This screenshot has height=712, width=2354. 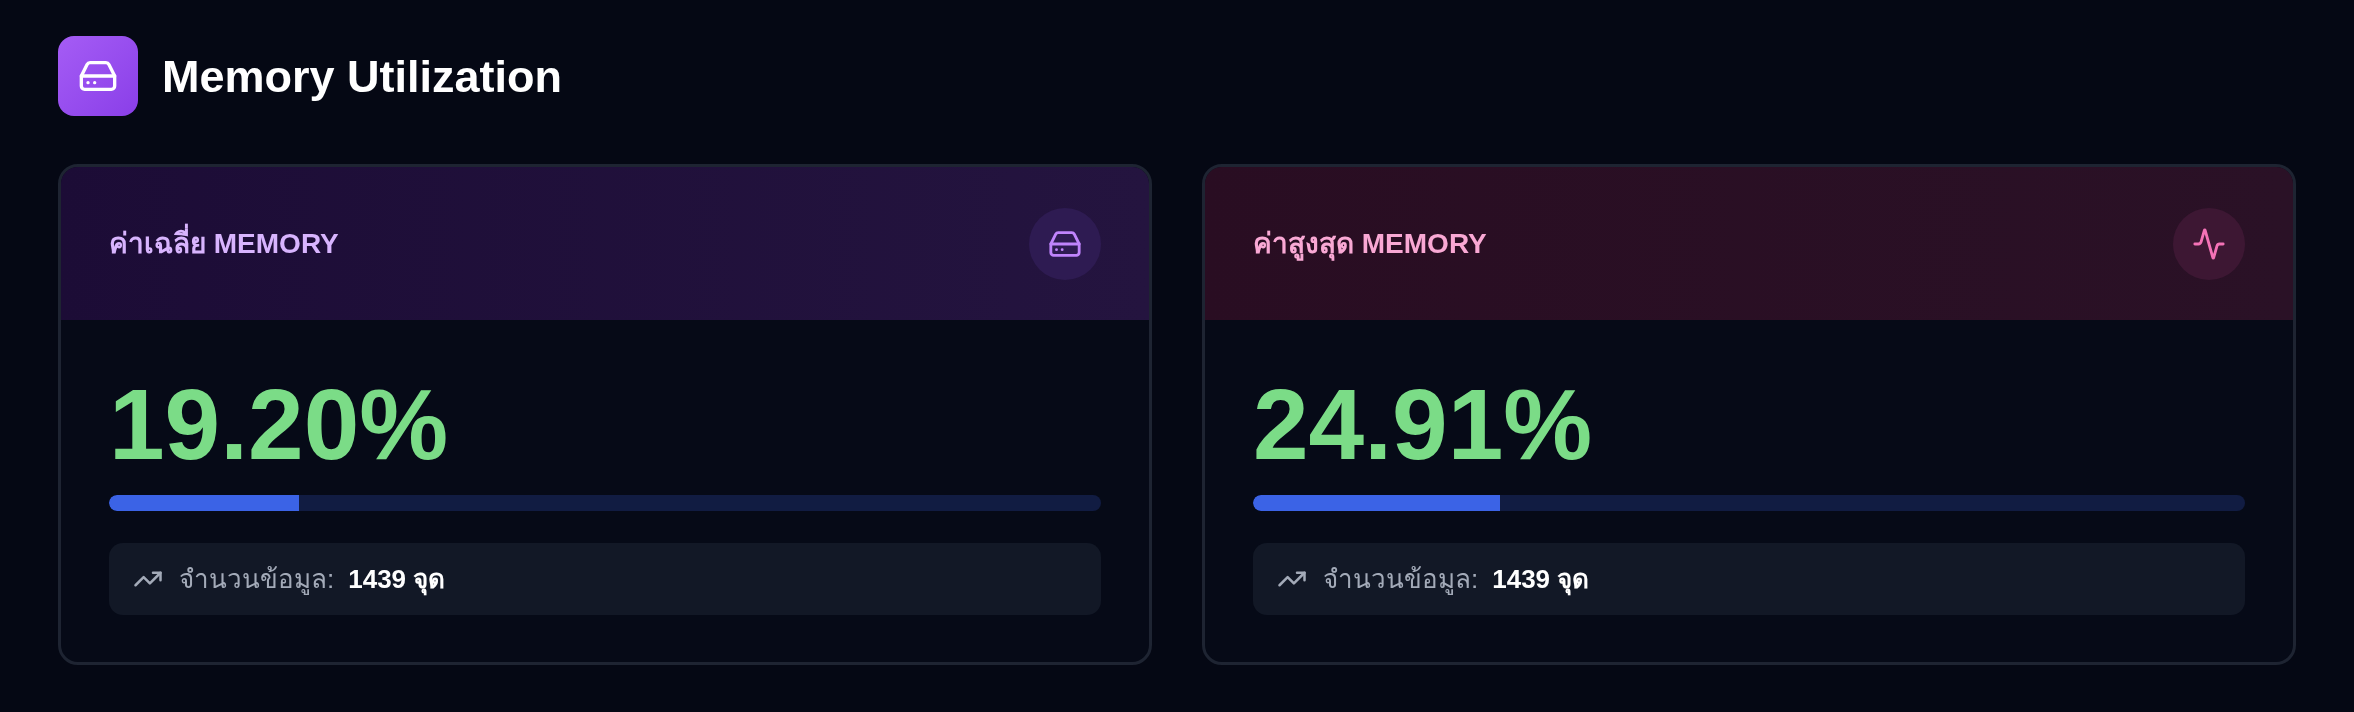 I want to click on page-title: Memory Utilization, so click(x=362, y=76).